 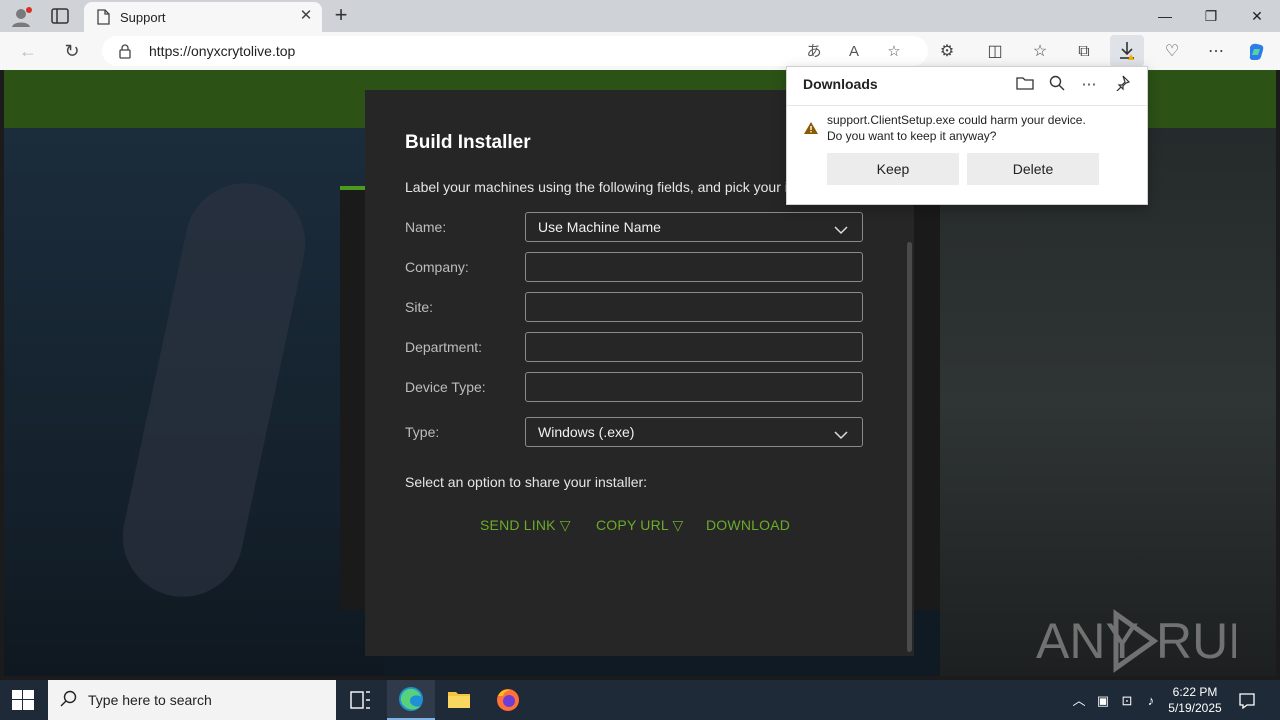 What do you see at coordinates (1165, 16) in the screenshot?
I see `minimize-icon: —` at bounding box center [1165, 16].